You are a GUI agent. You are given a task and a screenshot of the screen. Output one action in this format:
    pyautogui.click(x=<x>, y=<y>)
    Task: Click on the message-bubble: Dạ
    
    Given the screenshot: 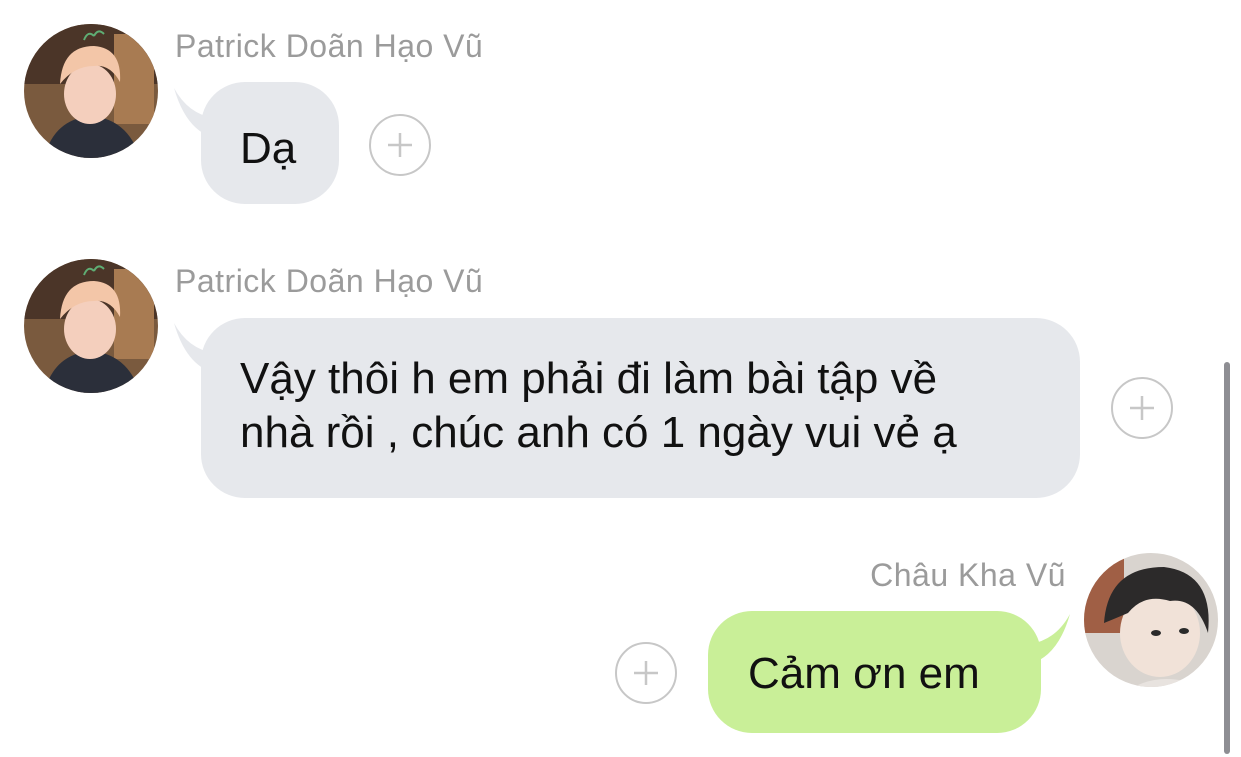 What is the action you would take?
    pyautogui.click(x=270, y=143)
    